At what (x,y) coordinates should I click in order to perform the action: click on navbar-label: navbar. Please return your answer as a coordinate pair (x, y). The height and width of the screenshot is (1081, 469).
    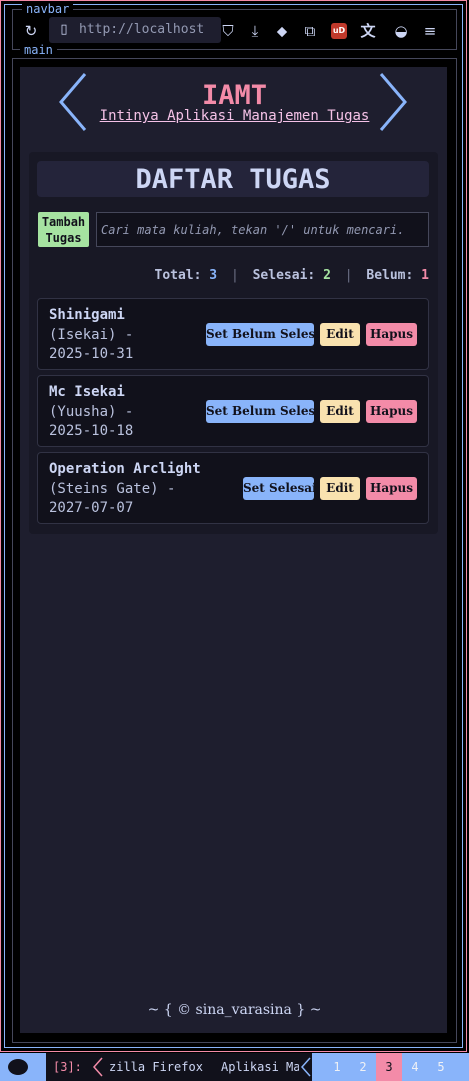
    Looking at the image, I should click on (48, 9).